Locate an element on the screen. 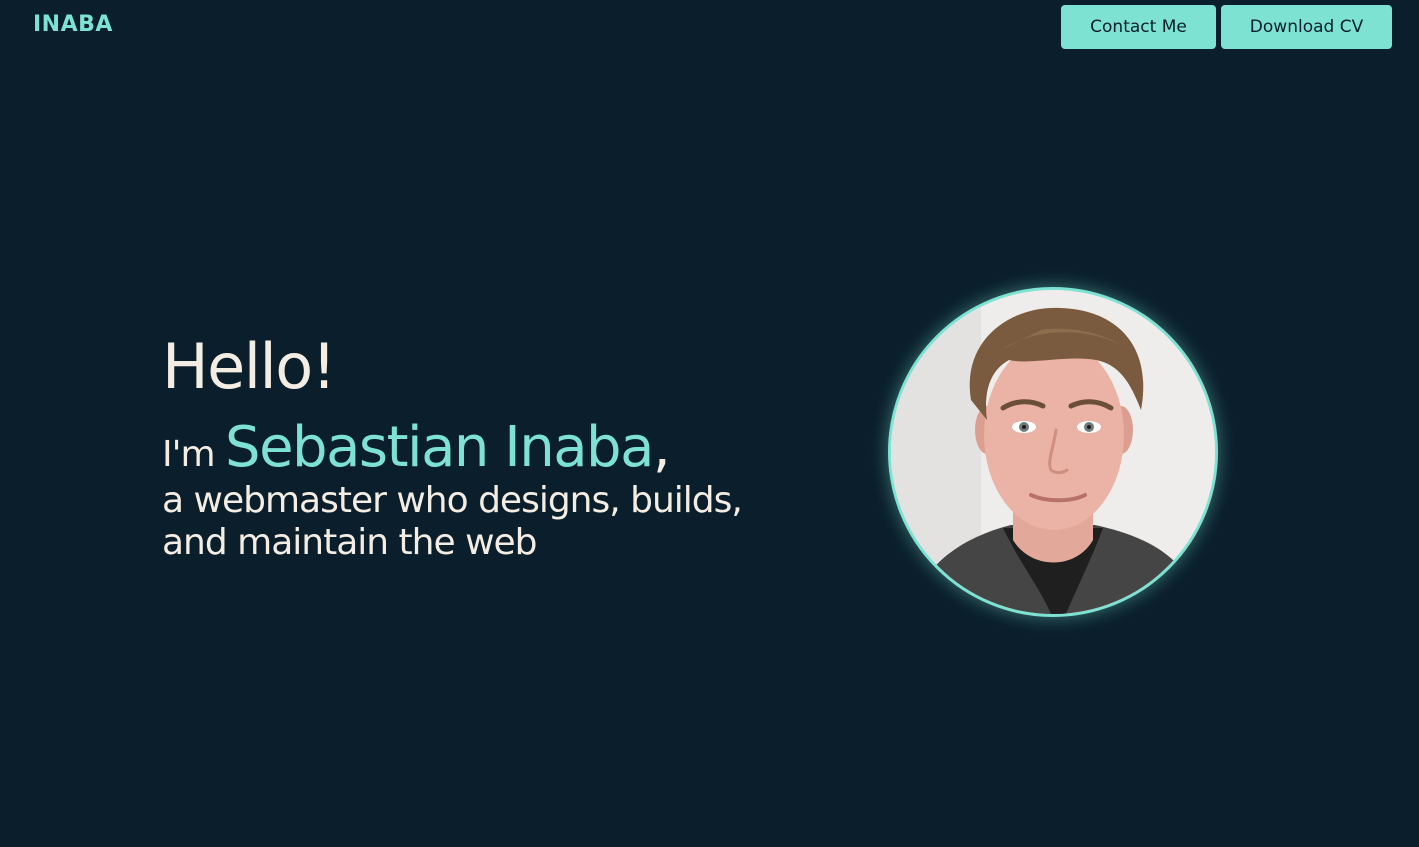  contact-me-button: Contact Me is located at coordinates (1138, 27).